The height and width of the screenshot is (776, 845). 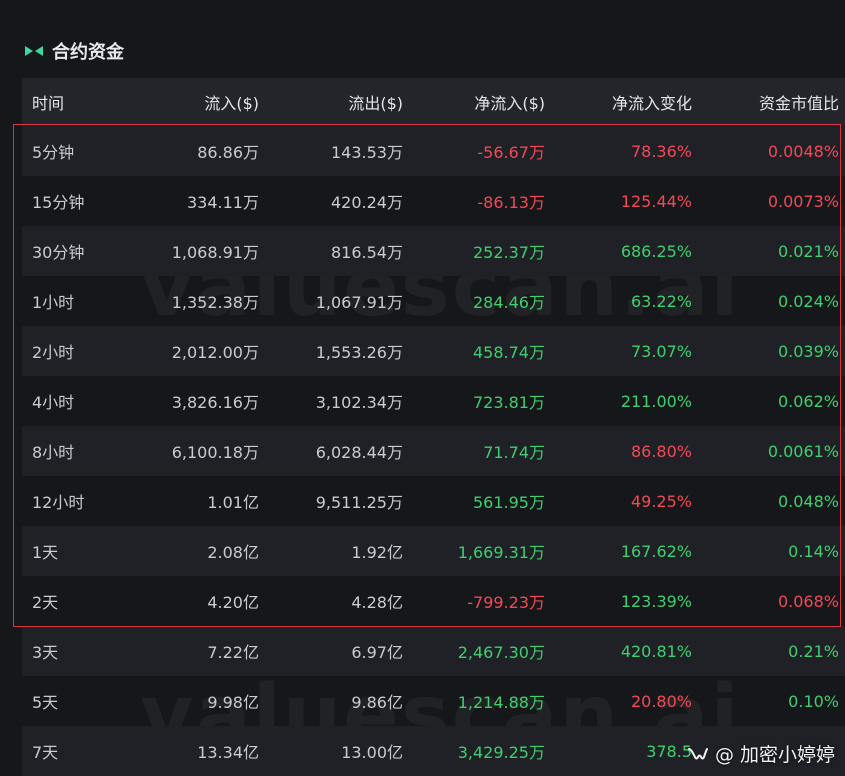 What do you see at coordinates (223, 202) in the screenshot?
I see `cell-inflow: 334.11万` at bounding box center [223, 202].